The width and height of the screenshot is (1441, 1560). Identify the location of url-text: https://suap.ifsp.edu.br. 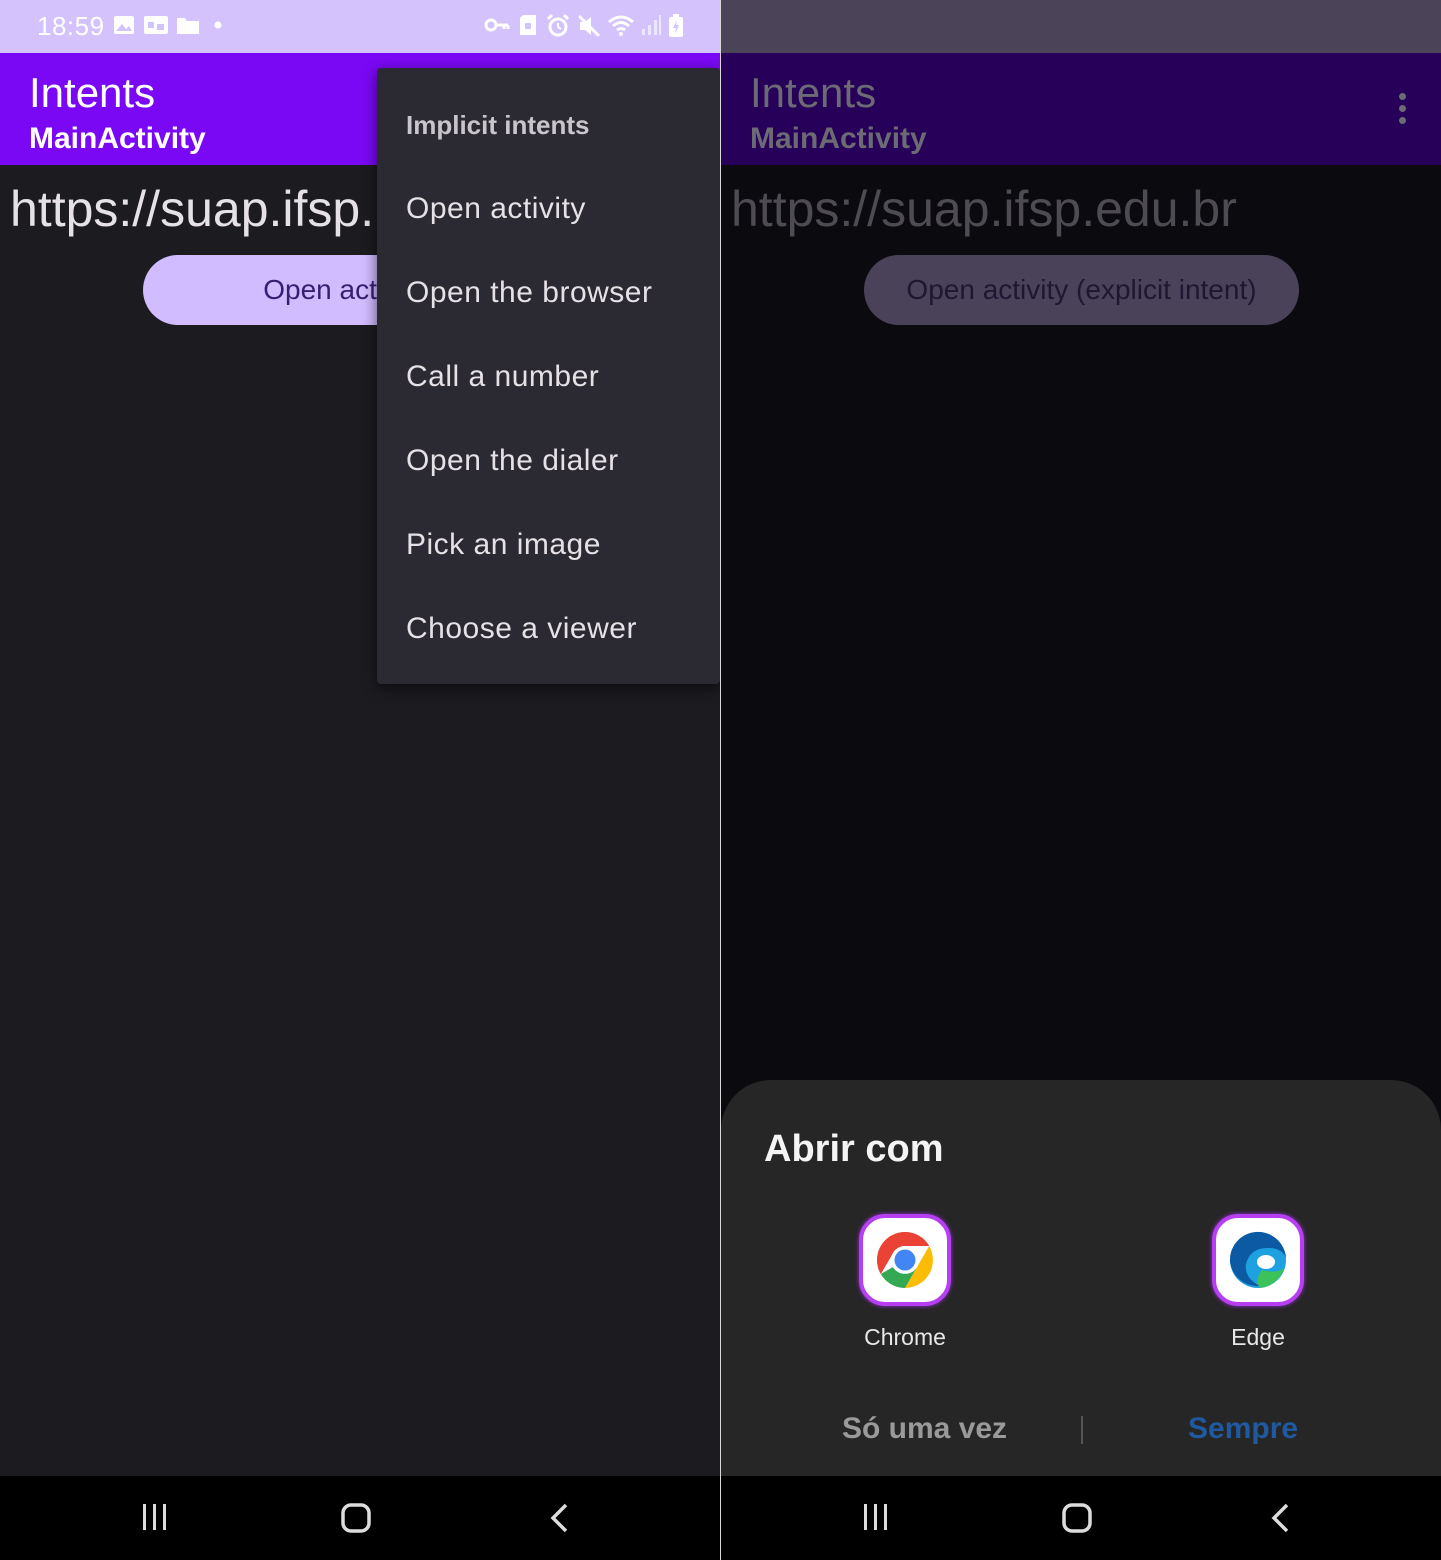
(984, 209).